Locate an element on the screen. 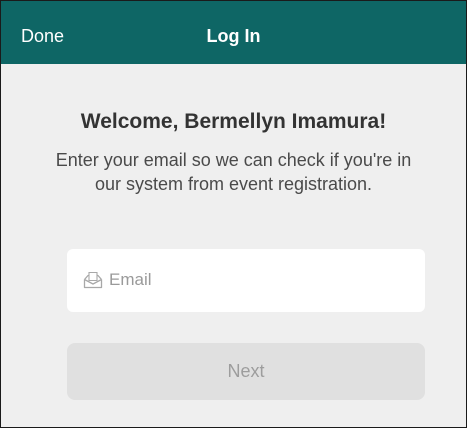  nav-bar: Done Log In is located at coordinates (233, 32).